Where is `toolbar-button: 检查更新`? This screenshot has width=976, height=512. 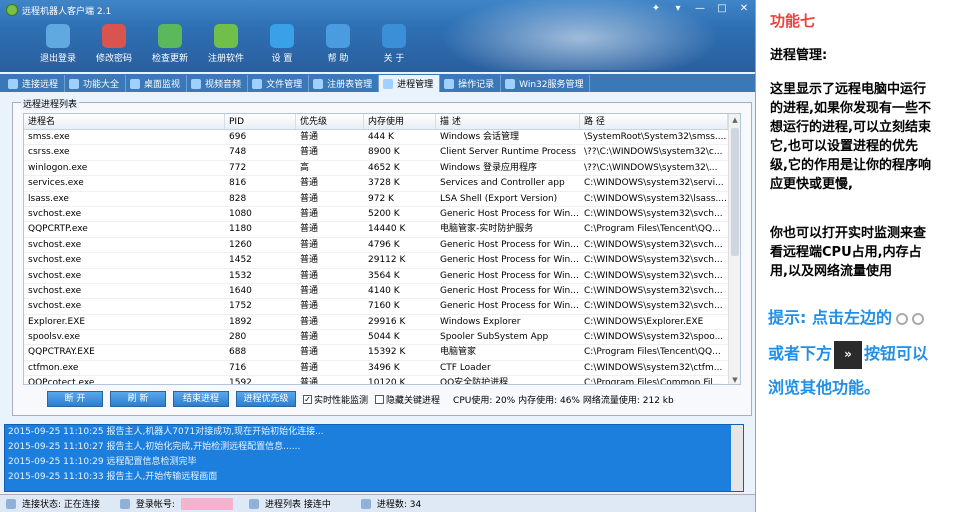 toolbar-button: 检查更新 is located at coordinates (170, 45).